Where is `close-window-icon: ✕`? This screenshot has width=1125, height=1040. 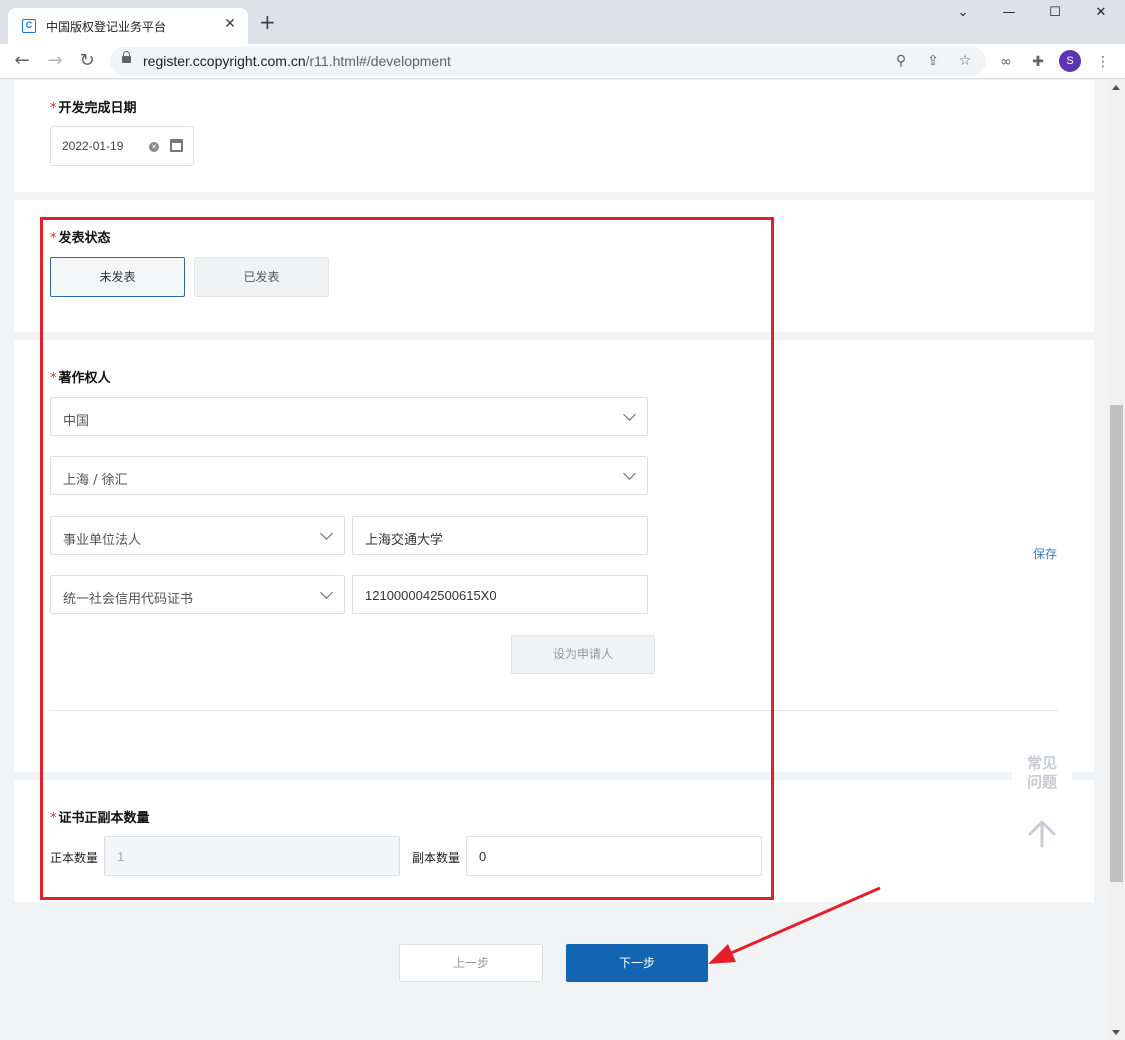
close-window-icon: ✕ is located at coordinates (1101, 16).